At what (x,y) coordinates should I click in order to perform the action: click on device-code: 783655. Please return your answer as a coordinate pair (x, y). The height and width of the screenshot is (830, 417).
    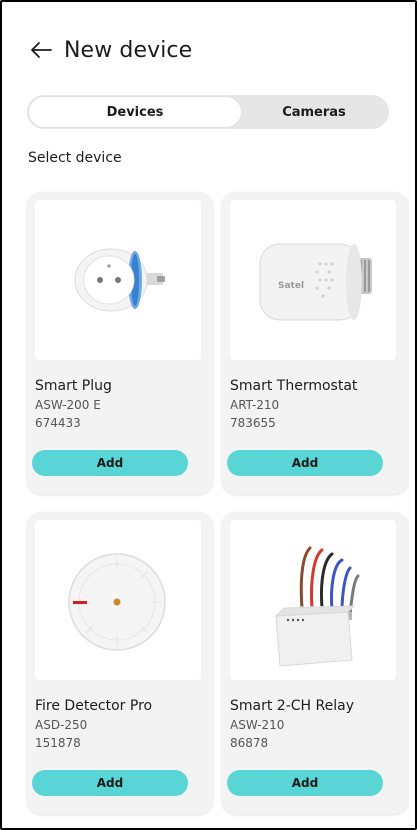
    Looking at the image, I should click on (253, 423).